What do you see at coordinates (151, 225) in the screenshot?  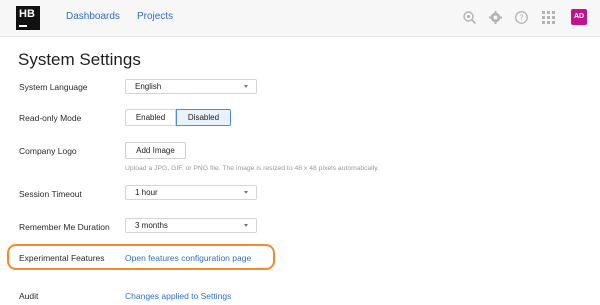 I see `remember-me-value: 3 months` at bounding box center [151, 225].